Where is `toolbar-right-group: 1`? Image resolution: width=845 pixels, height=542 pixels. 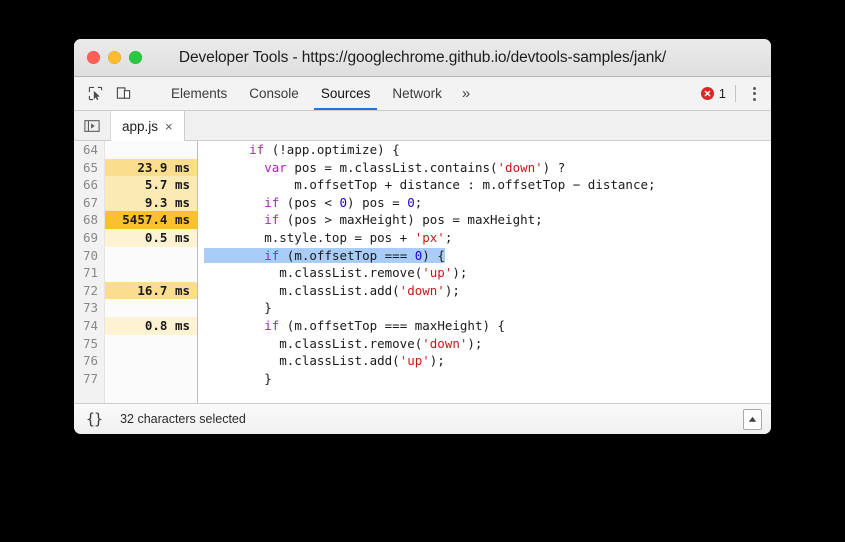
toolbar-right-group: 1 is located at coordinates (735, 93).